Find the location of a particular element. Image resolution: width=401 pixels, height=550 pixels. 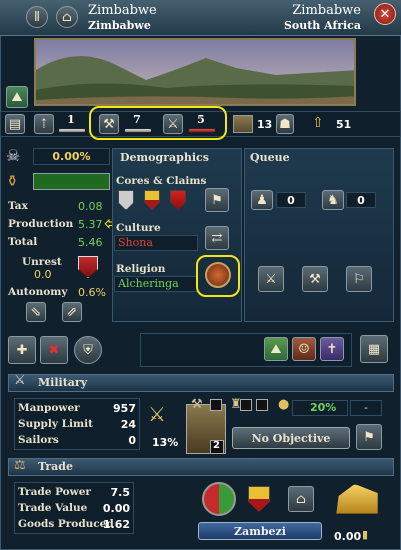

goods-income: 0.00 is located at coordinates (348, 536).